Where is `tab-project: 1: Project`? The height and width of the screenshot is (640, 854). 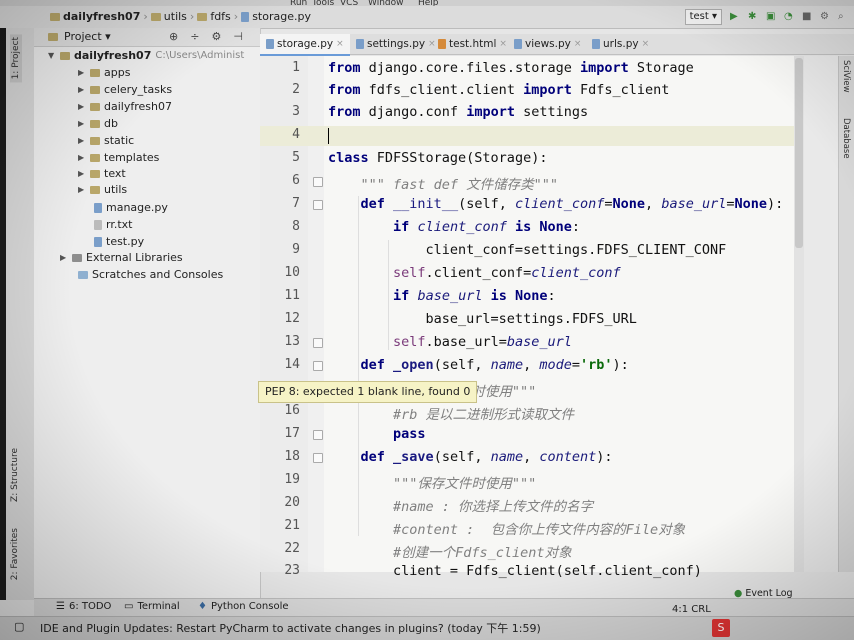 tab-project: 1: Project is located at coordinates (16, 58).